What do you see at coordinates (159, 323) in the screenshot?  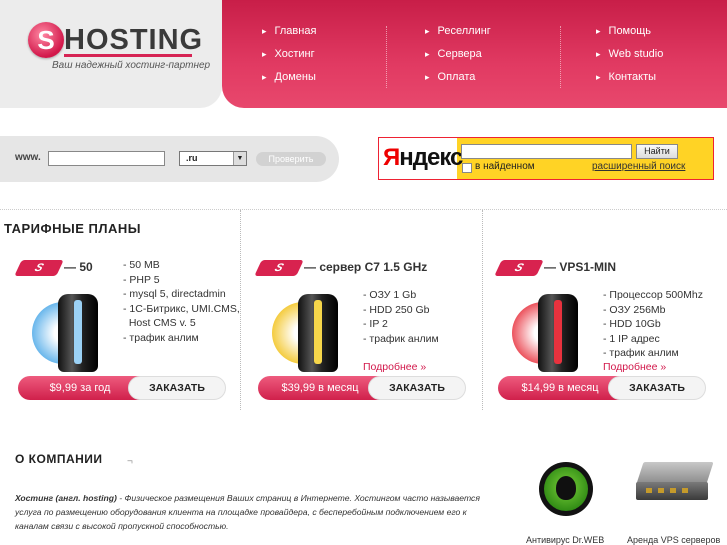 I see `feature-item: Host CMS v. 5` at bounding box center [159, 323].